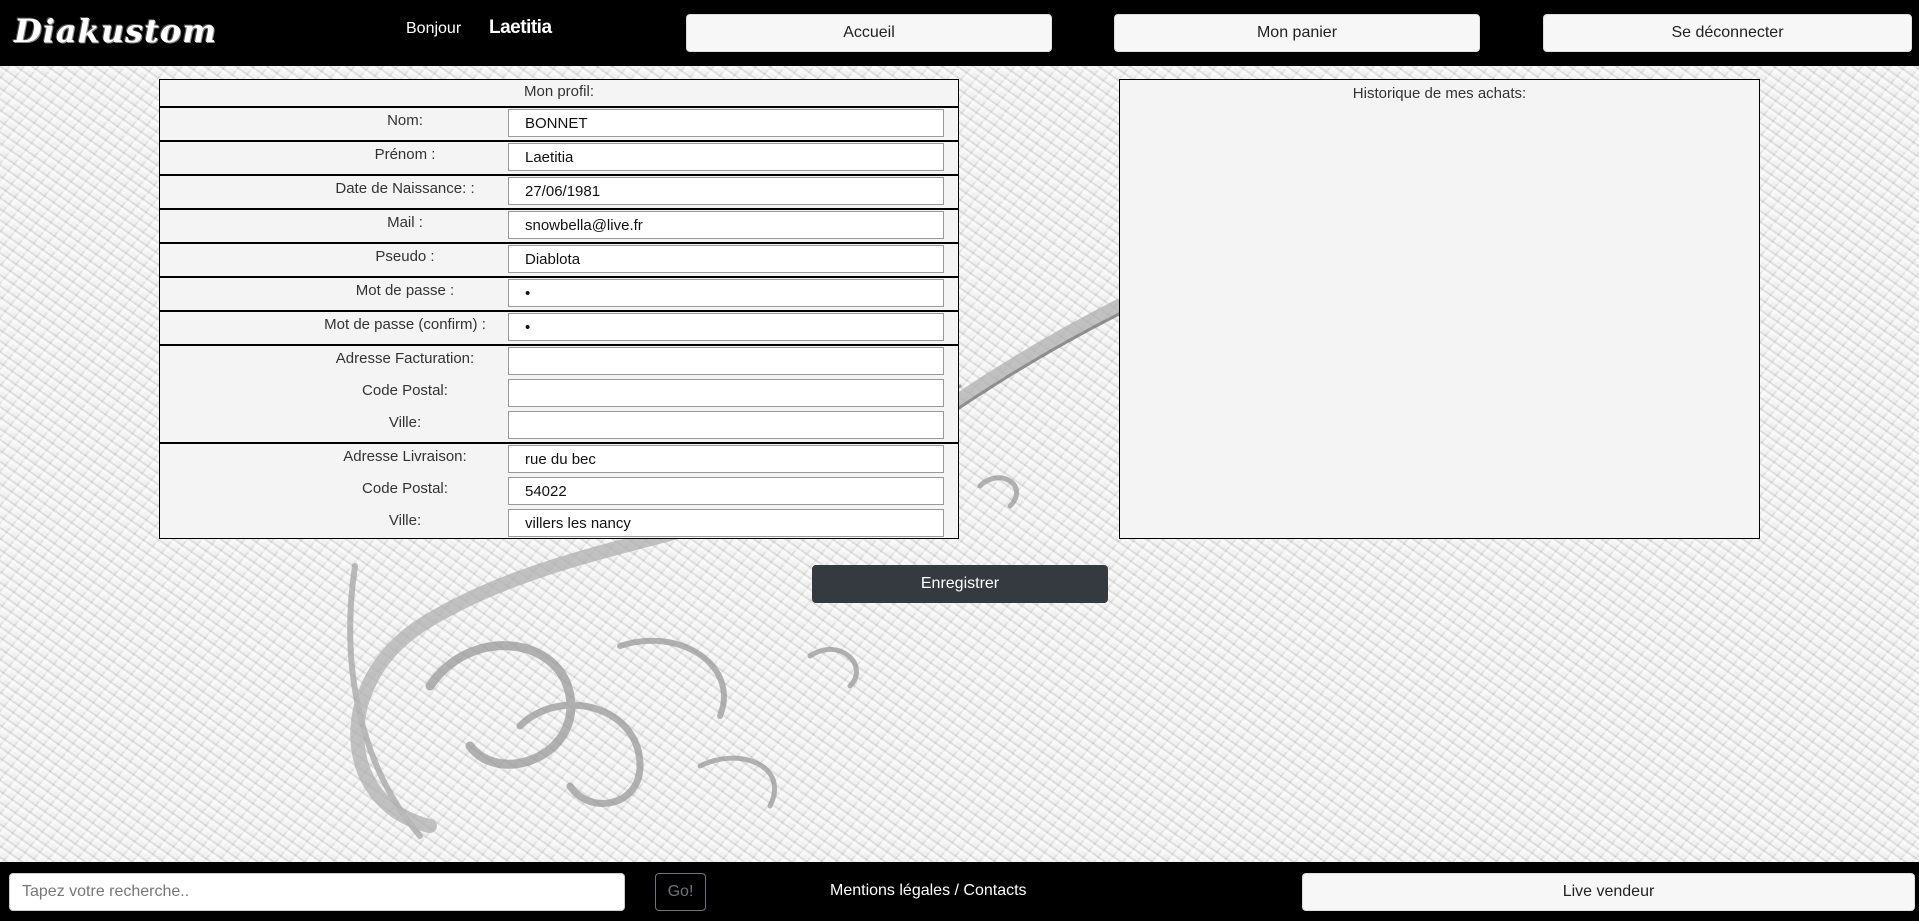  I want to click on delivery-address-group: Adresse Livraison: Code Postal: Ville:, so click(559, 490).